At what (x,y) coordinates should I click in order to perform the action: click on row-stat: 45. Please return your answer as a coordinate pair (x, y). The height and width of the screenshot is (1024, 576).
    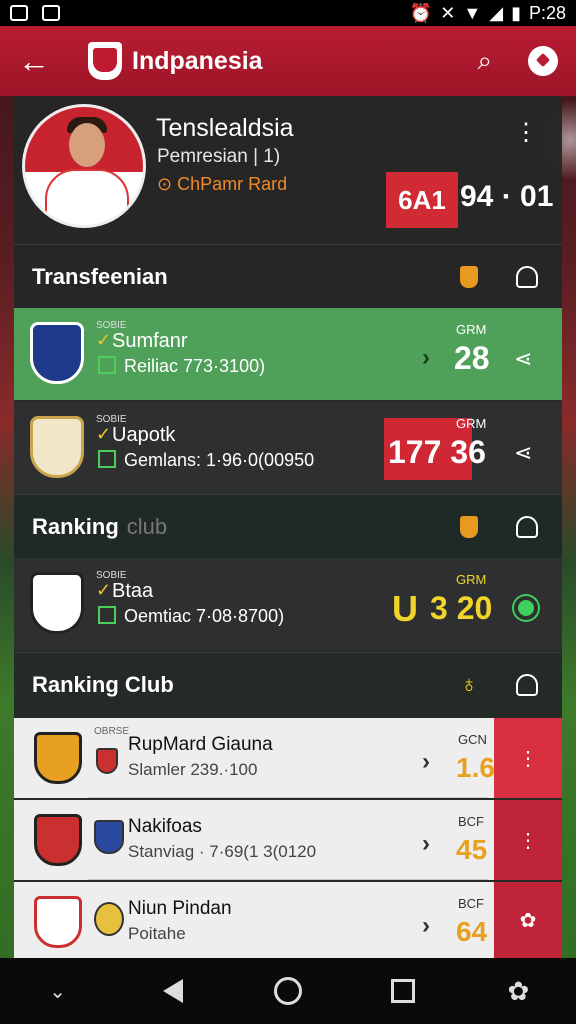
    Looking at the image, I should click on (472, 849).